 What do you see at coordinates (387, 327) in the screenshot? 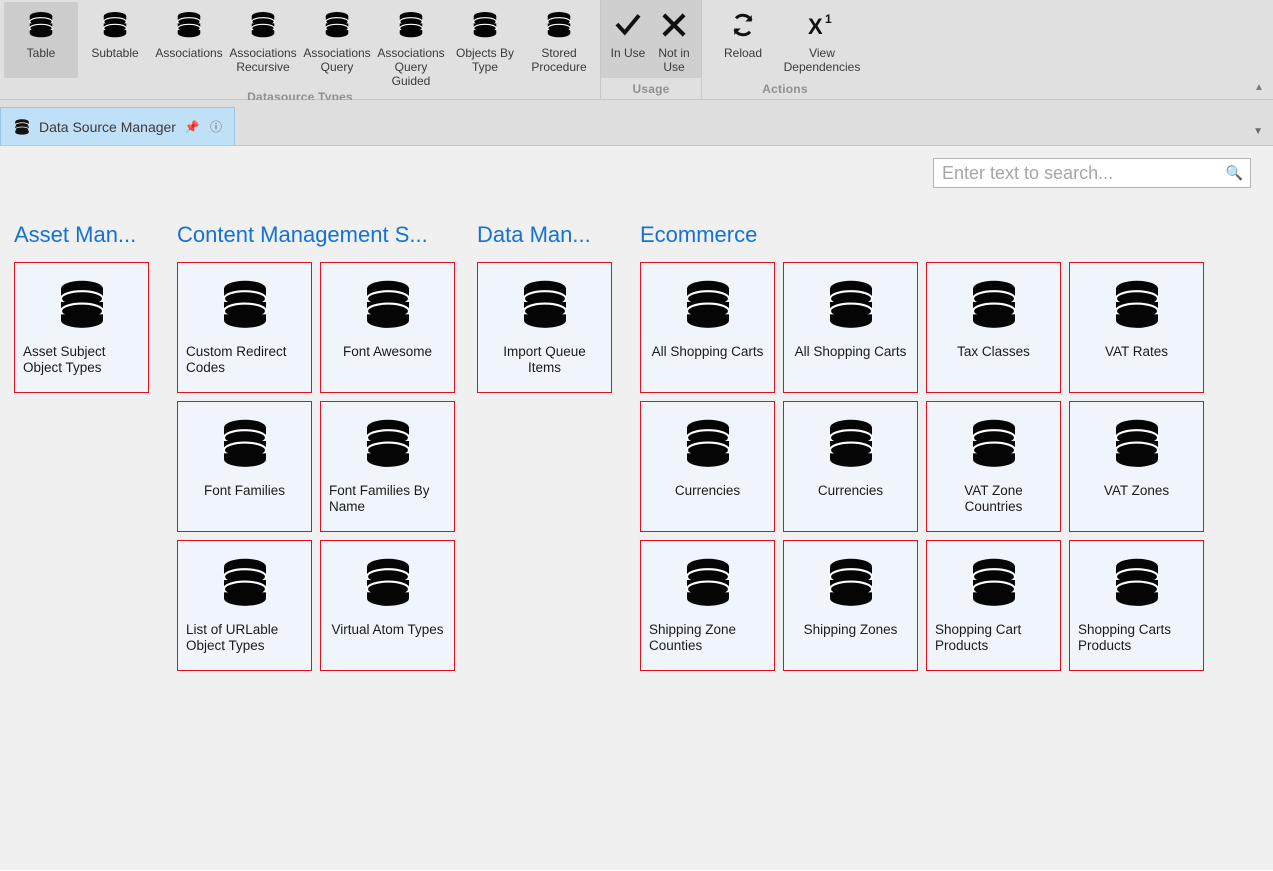
I see `datasource-tile: Font Awesome` at bounding box center [387, 327].